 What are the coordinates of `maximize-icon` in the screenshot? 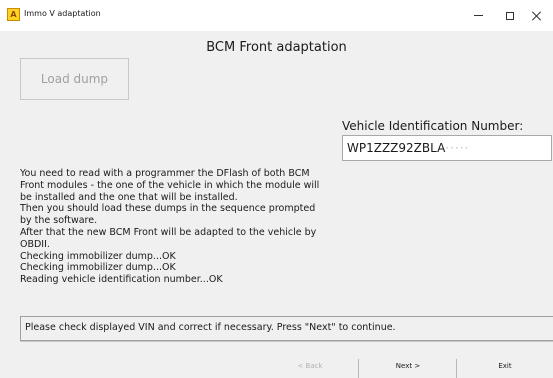 It's located at (510, 15).